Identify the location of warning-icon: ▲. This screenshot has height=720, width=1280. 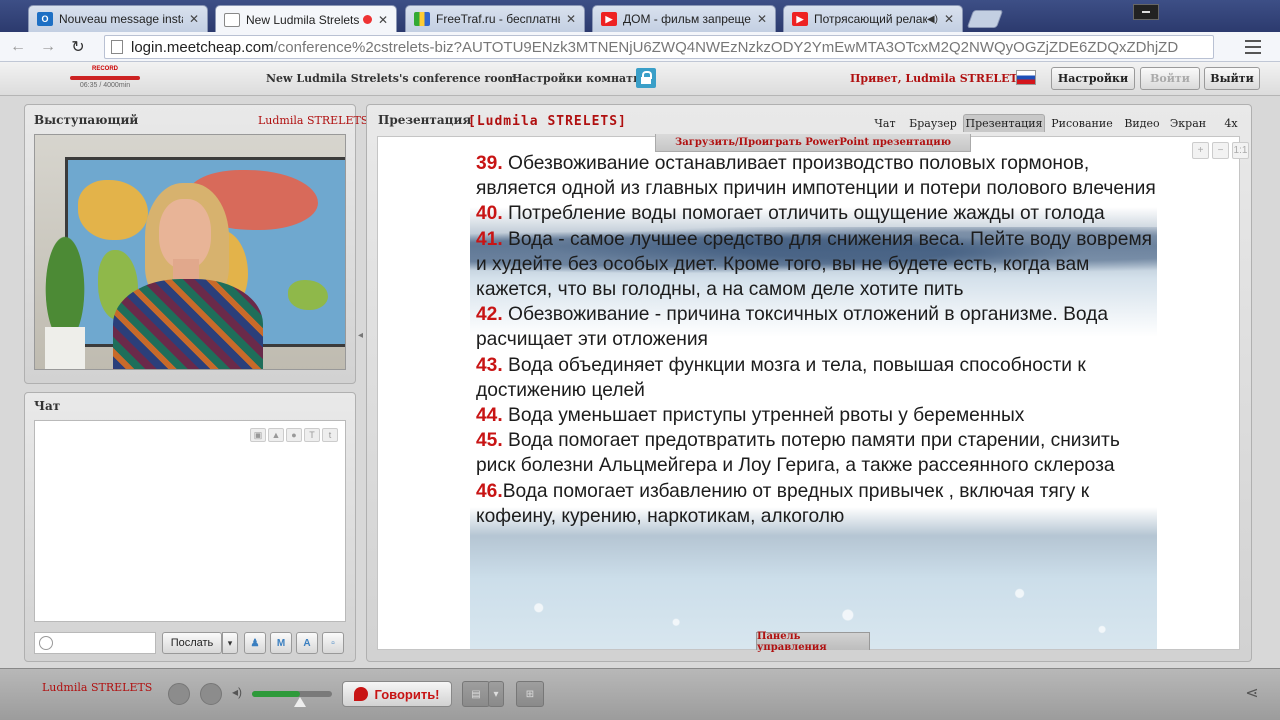
(276, 435).